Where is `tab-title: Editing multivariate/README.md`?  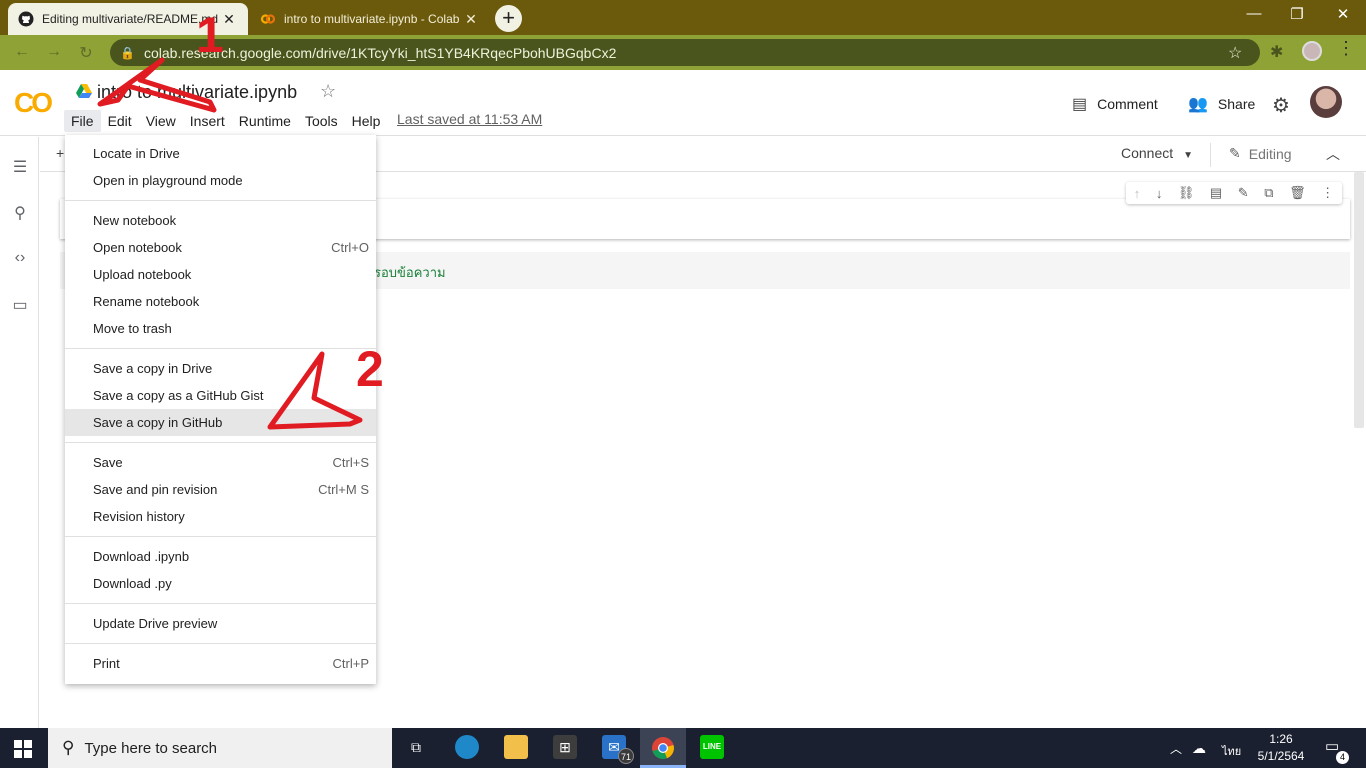 tab-title: Editing multivariate/README.md is located at coordinates (130, 19).